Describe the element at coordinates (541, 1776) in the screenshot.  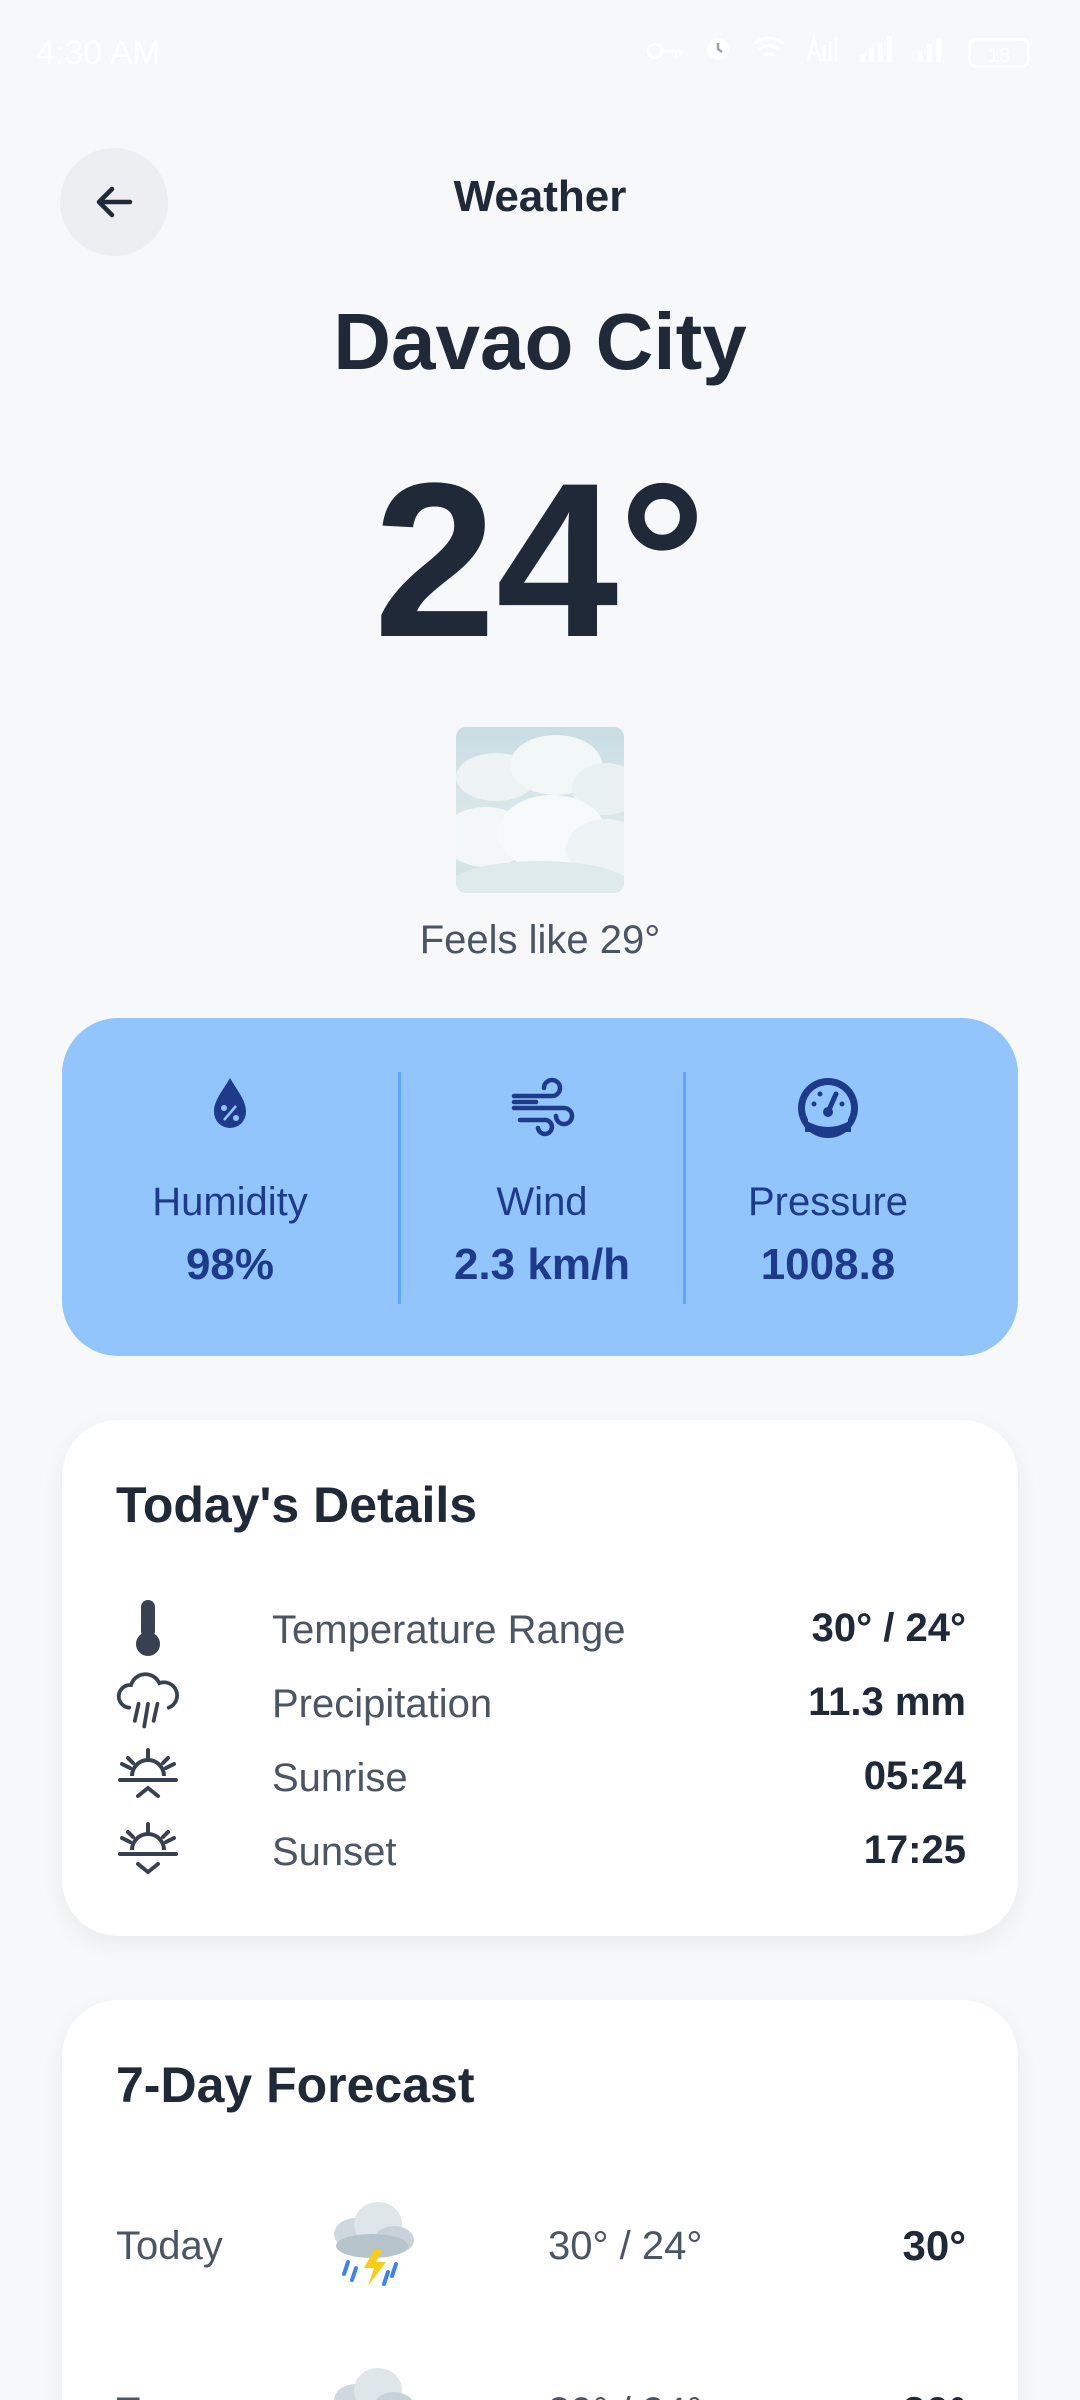
I see `detail-row-sunrise: Sunrise 05:24` at that location.